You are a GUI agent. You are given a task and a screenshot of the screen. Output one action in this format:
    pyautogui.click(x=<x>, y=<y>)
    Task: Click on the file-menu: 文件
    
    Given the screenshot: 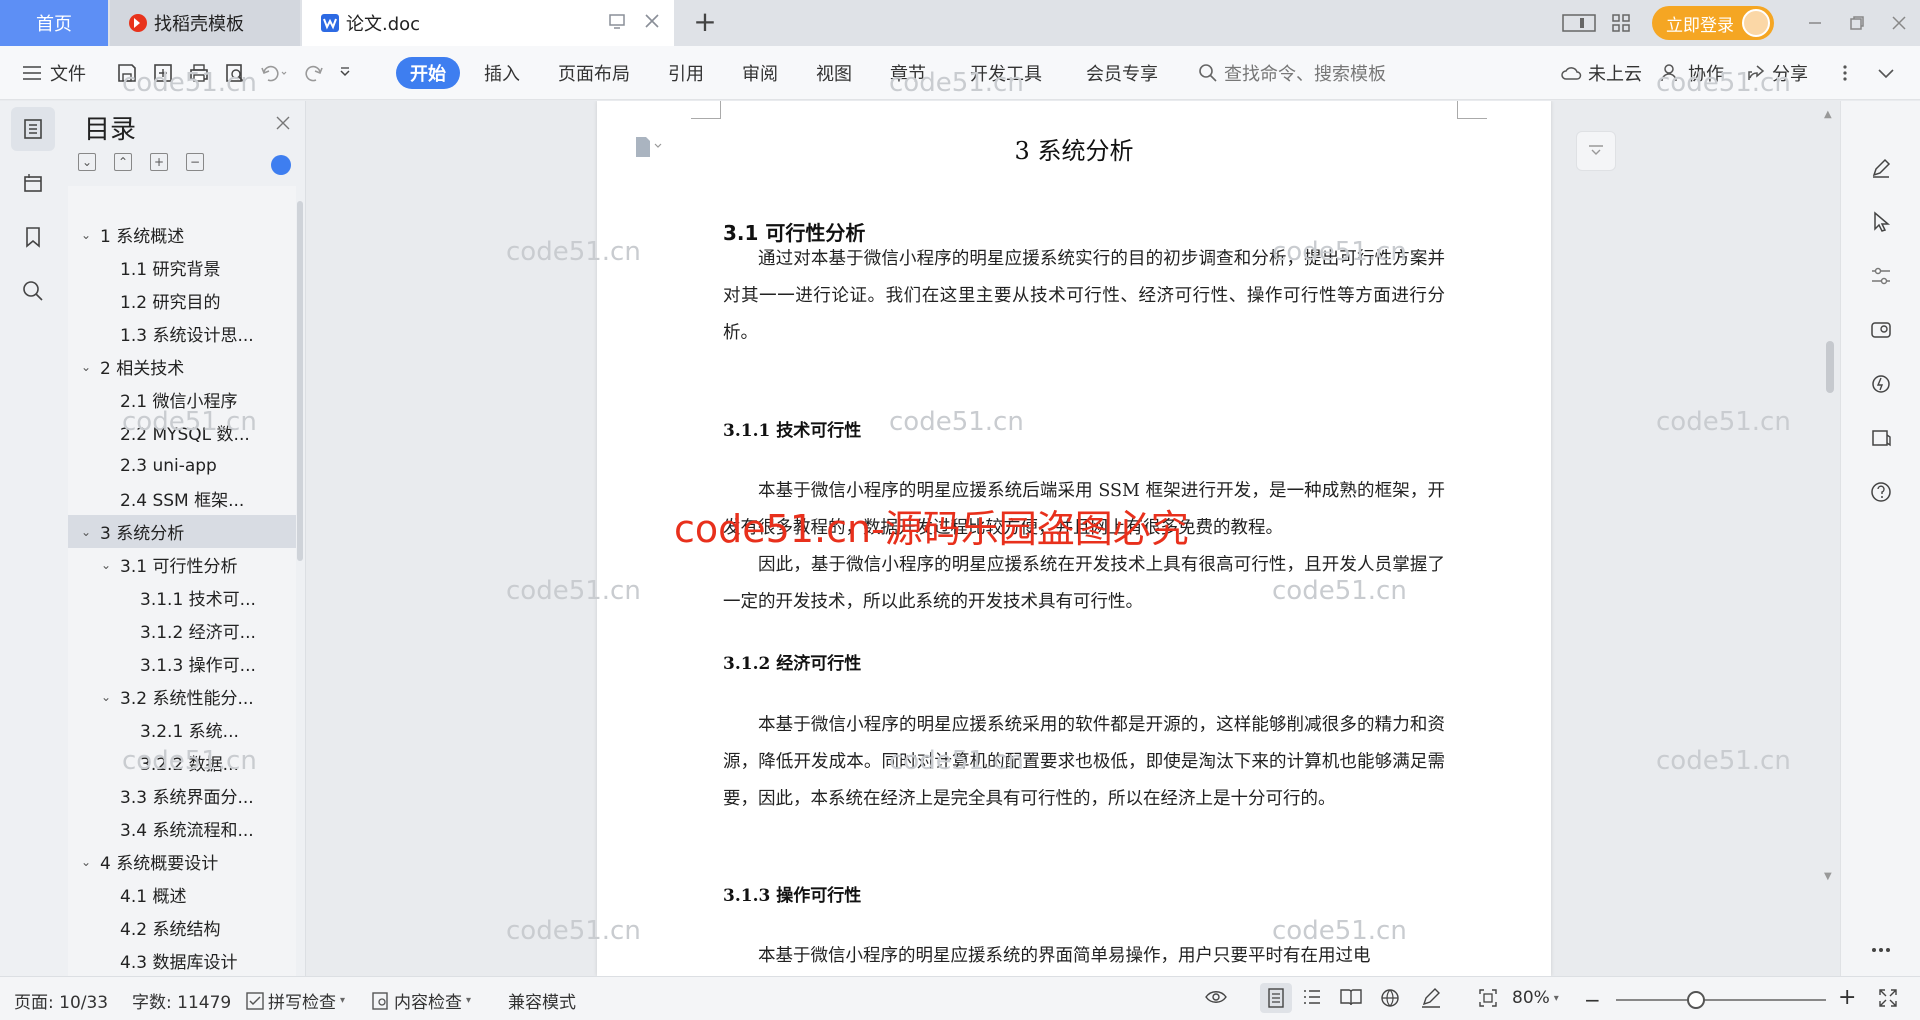 What is the action you would take?
    pyautogui.click(x=54, y=73)
    